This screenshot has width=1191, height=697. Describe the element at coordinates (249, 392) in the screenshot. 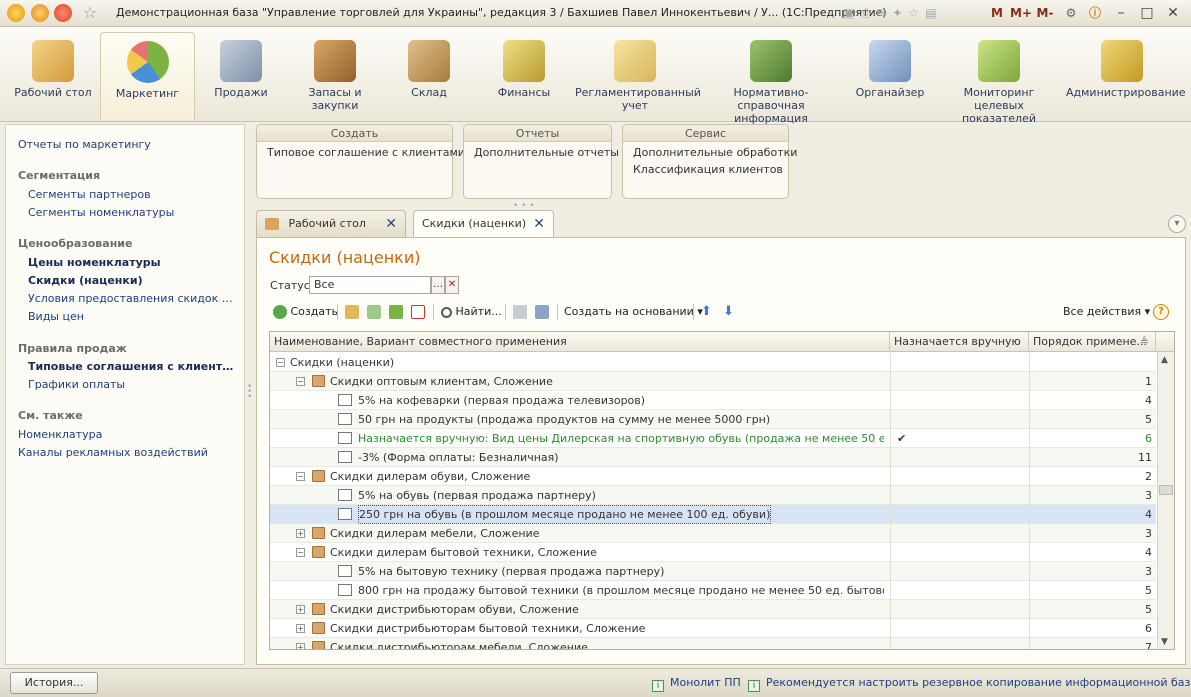

I see `splitter-handle-vertical: • • •` at that location.